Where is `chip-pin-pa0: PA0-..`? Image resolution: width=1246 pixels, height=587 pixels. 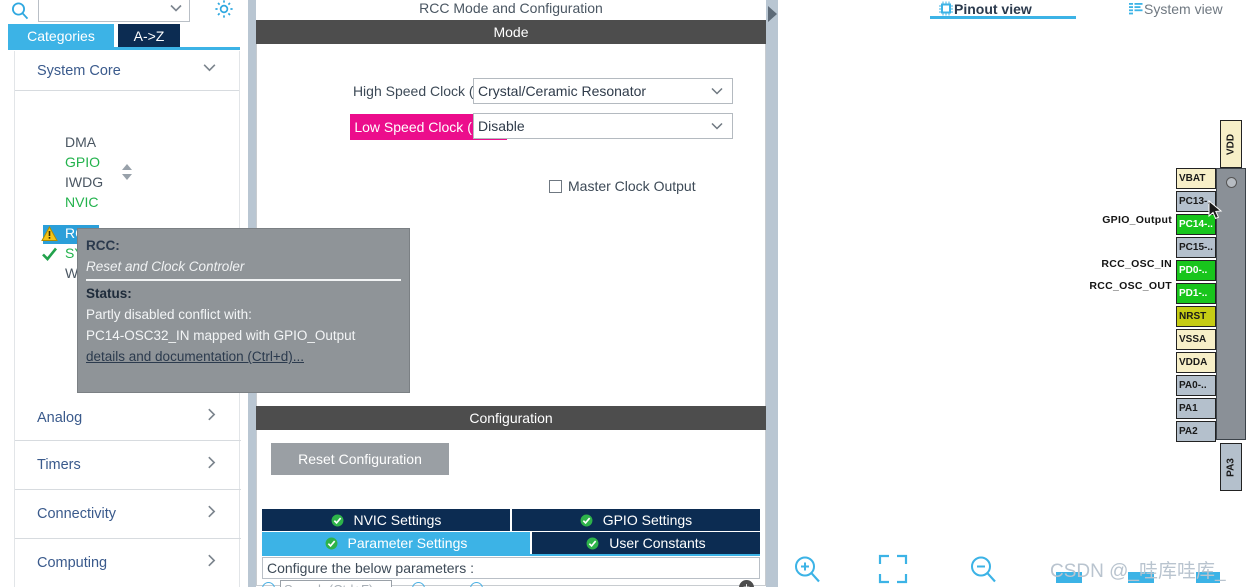 chip-pin-pa0: PA0-.. is located at coordinates (1196, 385).